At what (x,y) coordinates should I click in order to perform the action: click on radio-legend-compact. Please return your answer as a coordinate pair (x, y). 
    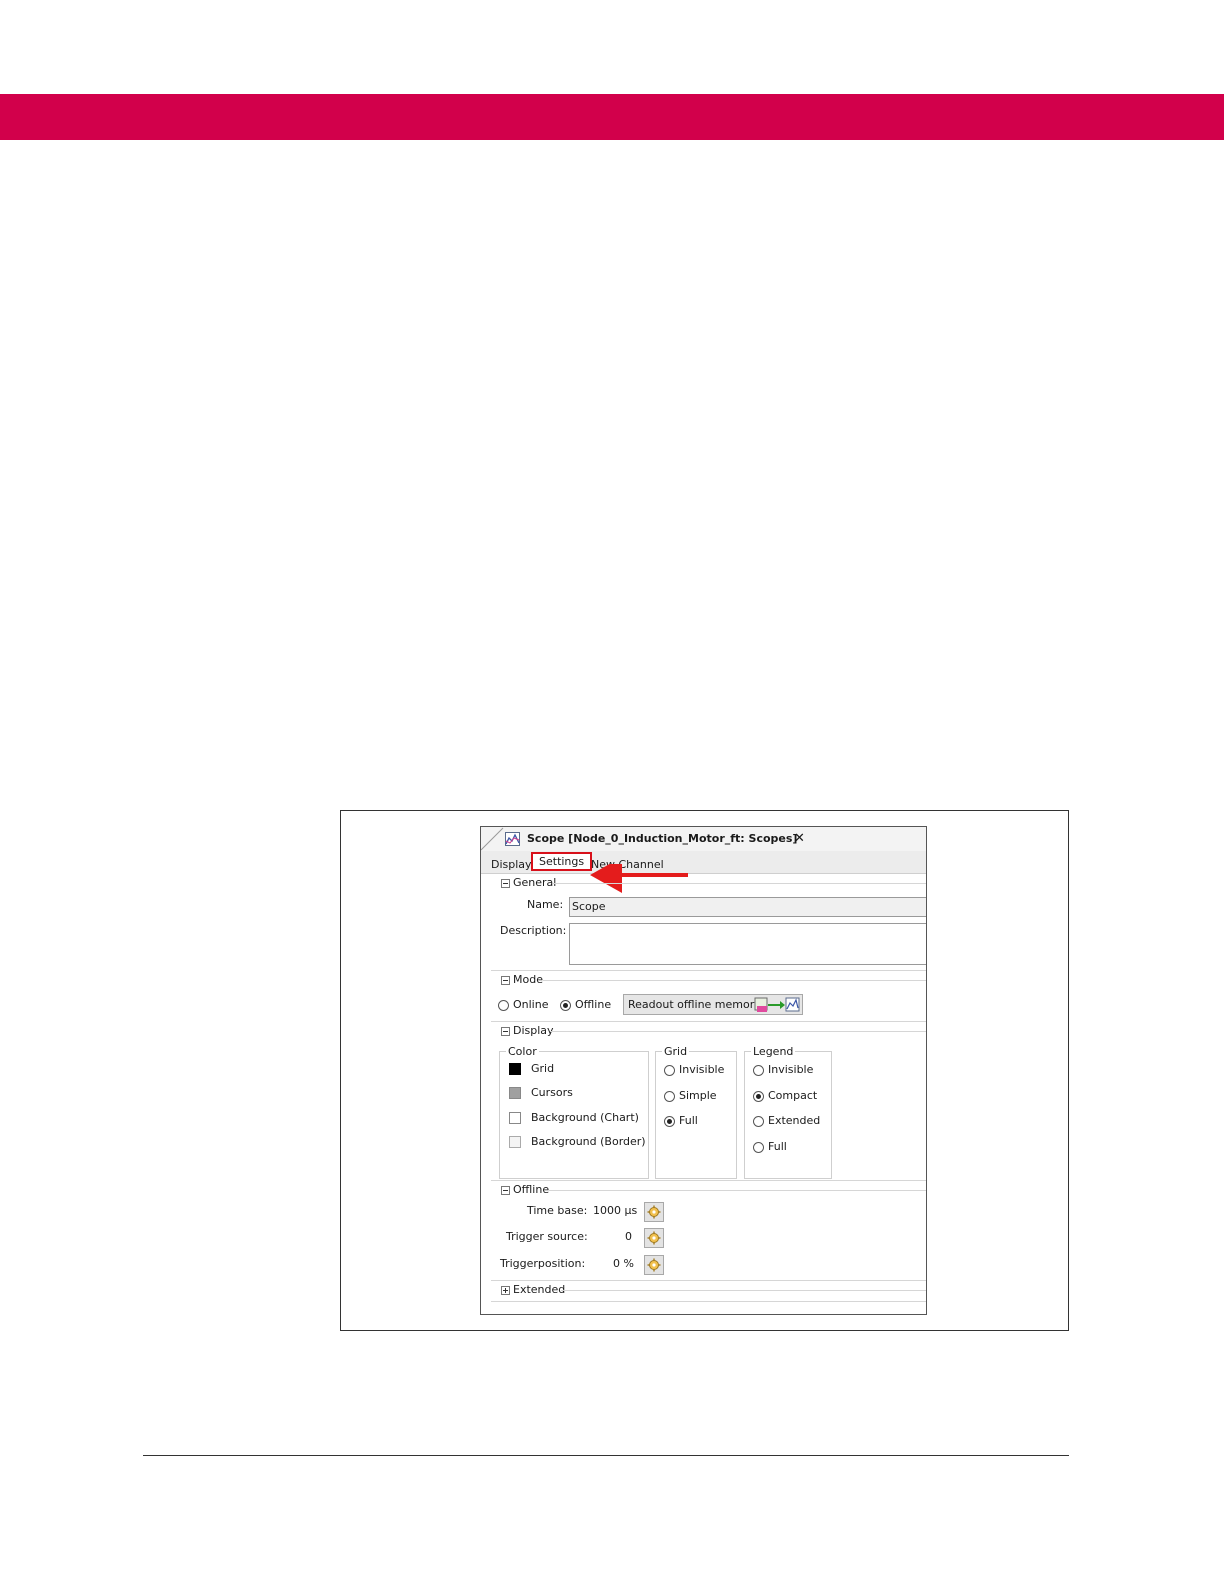
    Looking at the image, I should click on (758, 1096).